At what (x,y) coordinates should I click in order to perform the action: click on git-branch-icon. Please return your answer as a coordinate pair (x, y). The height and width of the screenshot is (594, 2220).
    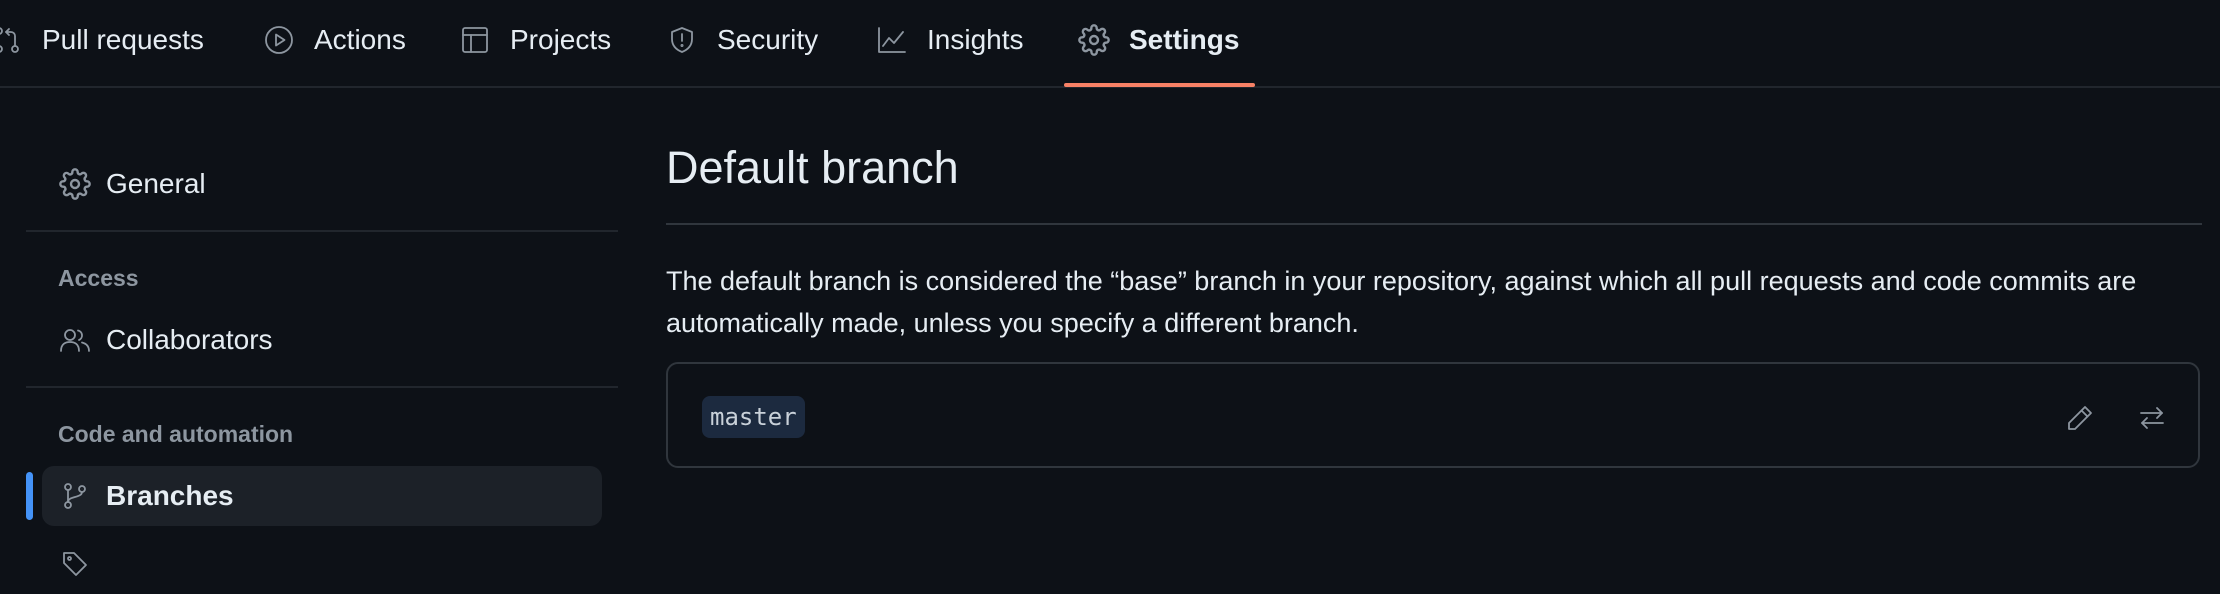
    Looking at the image, I should click on (75, 496).